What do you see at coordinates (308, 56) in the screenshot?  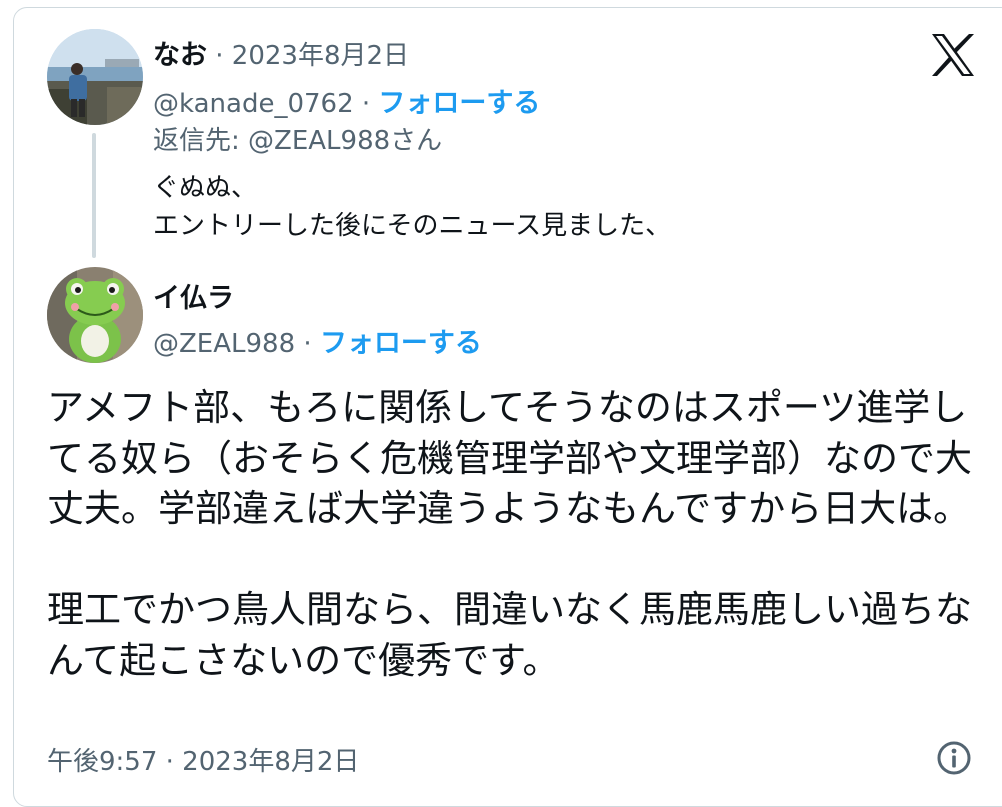 I see `tweet-date: · 2023年8月2日` at bounding box center [308, 56].